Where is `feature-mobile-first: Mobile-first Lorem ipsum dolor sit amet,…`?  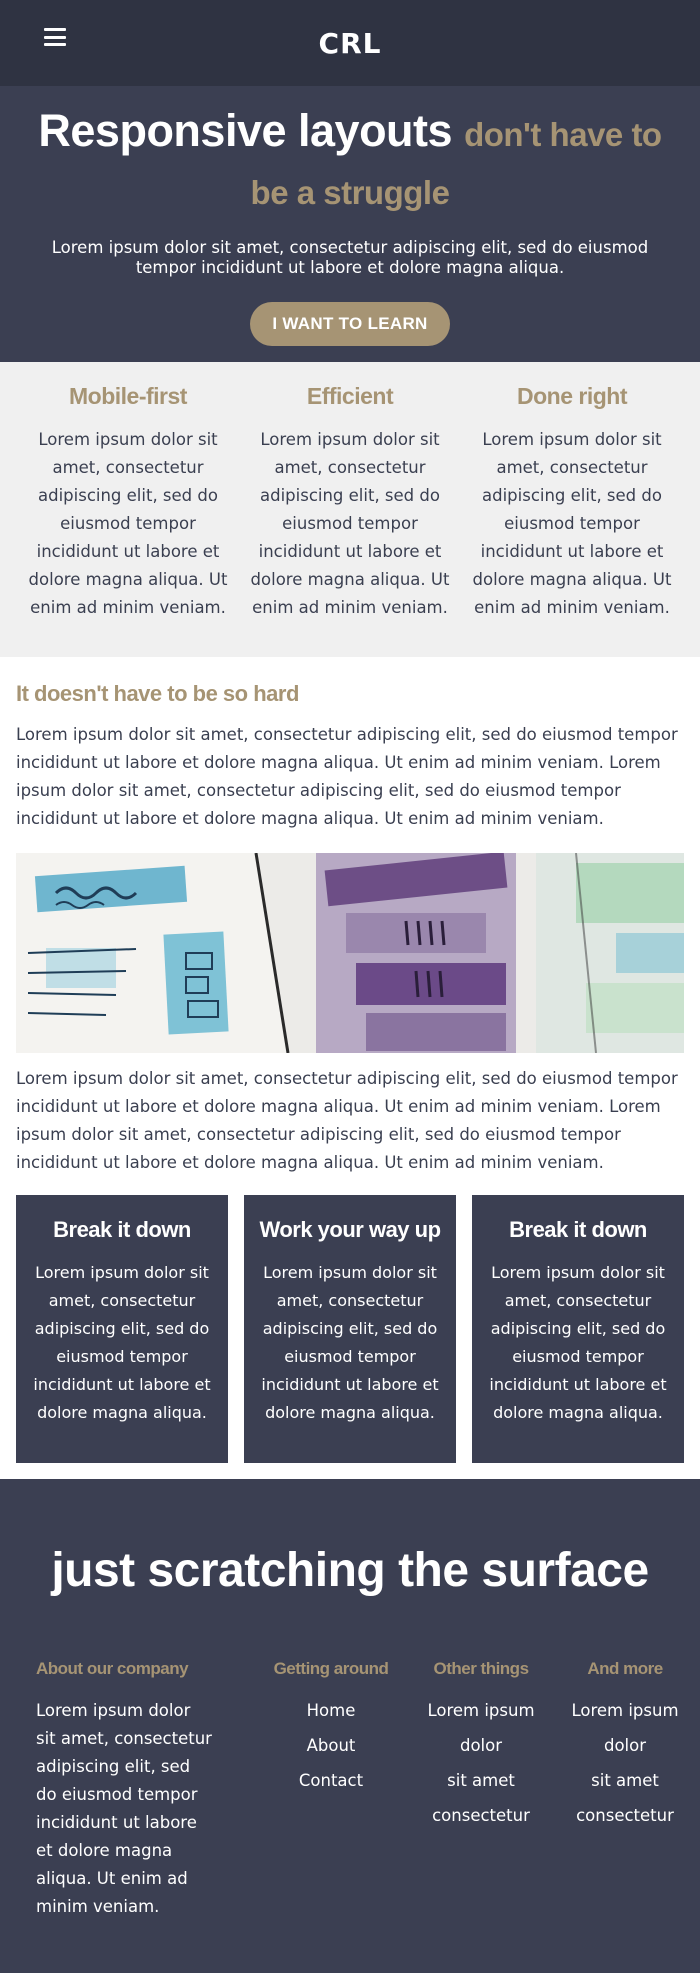 feature-mobile-first: Mobile-first Lorem ipsum dolor sit amet,… is located at coordinates (128, 518).